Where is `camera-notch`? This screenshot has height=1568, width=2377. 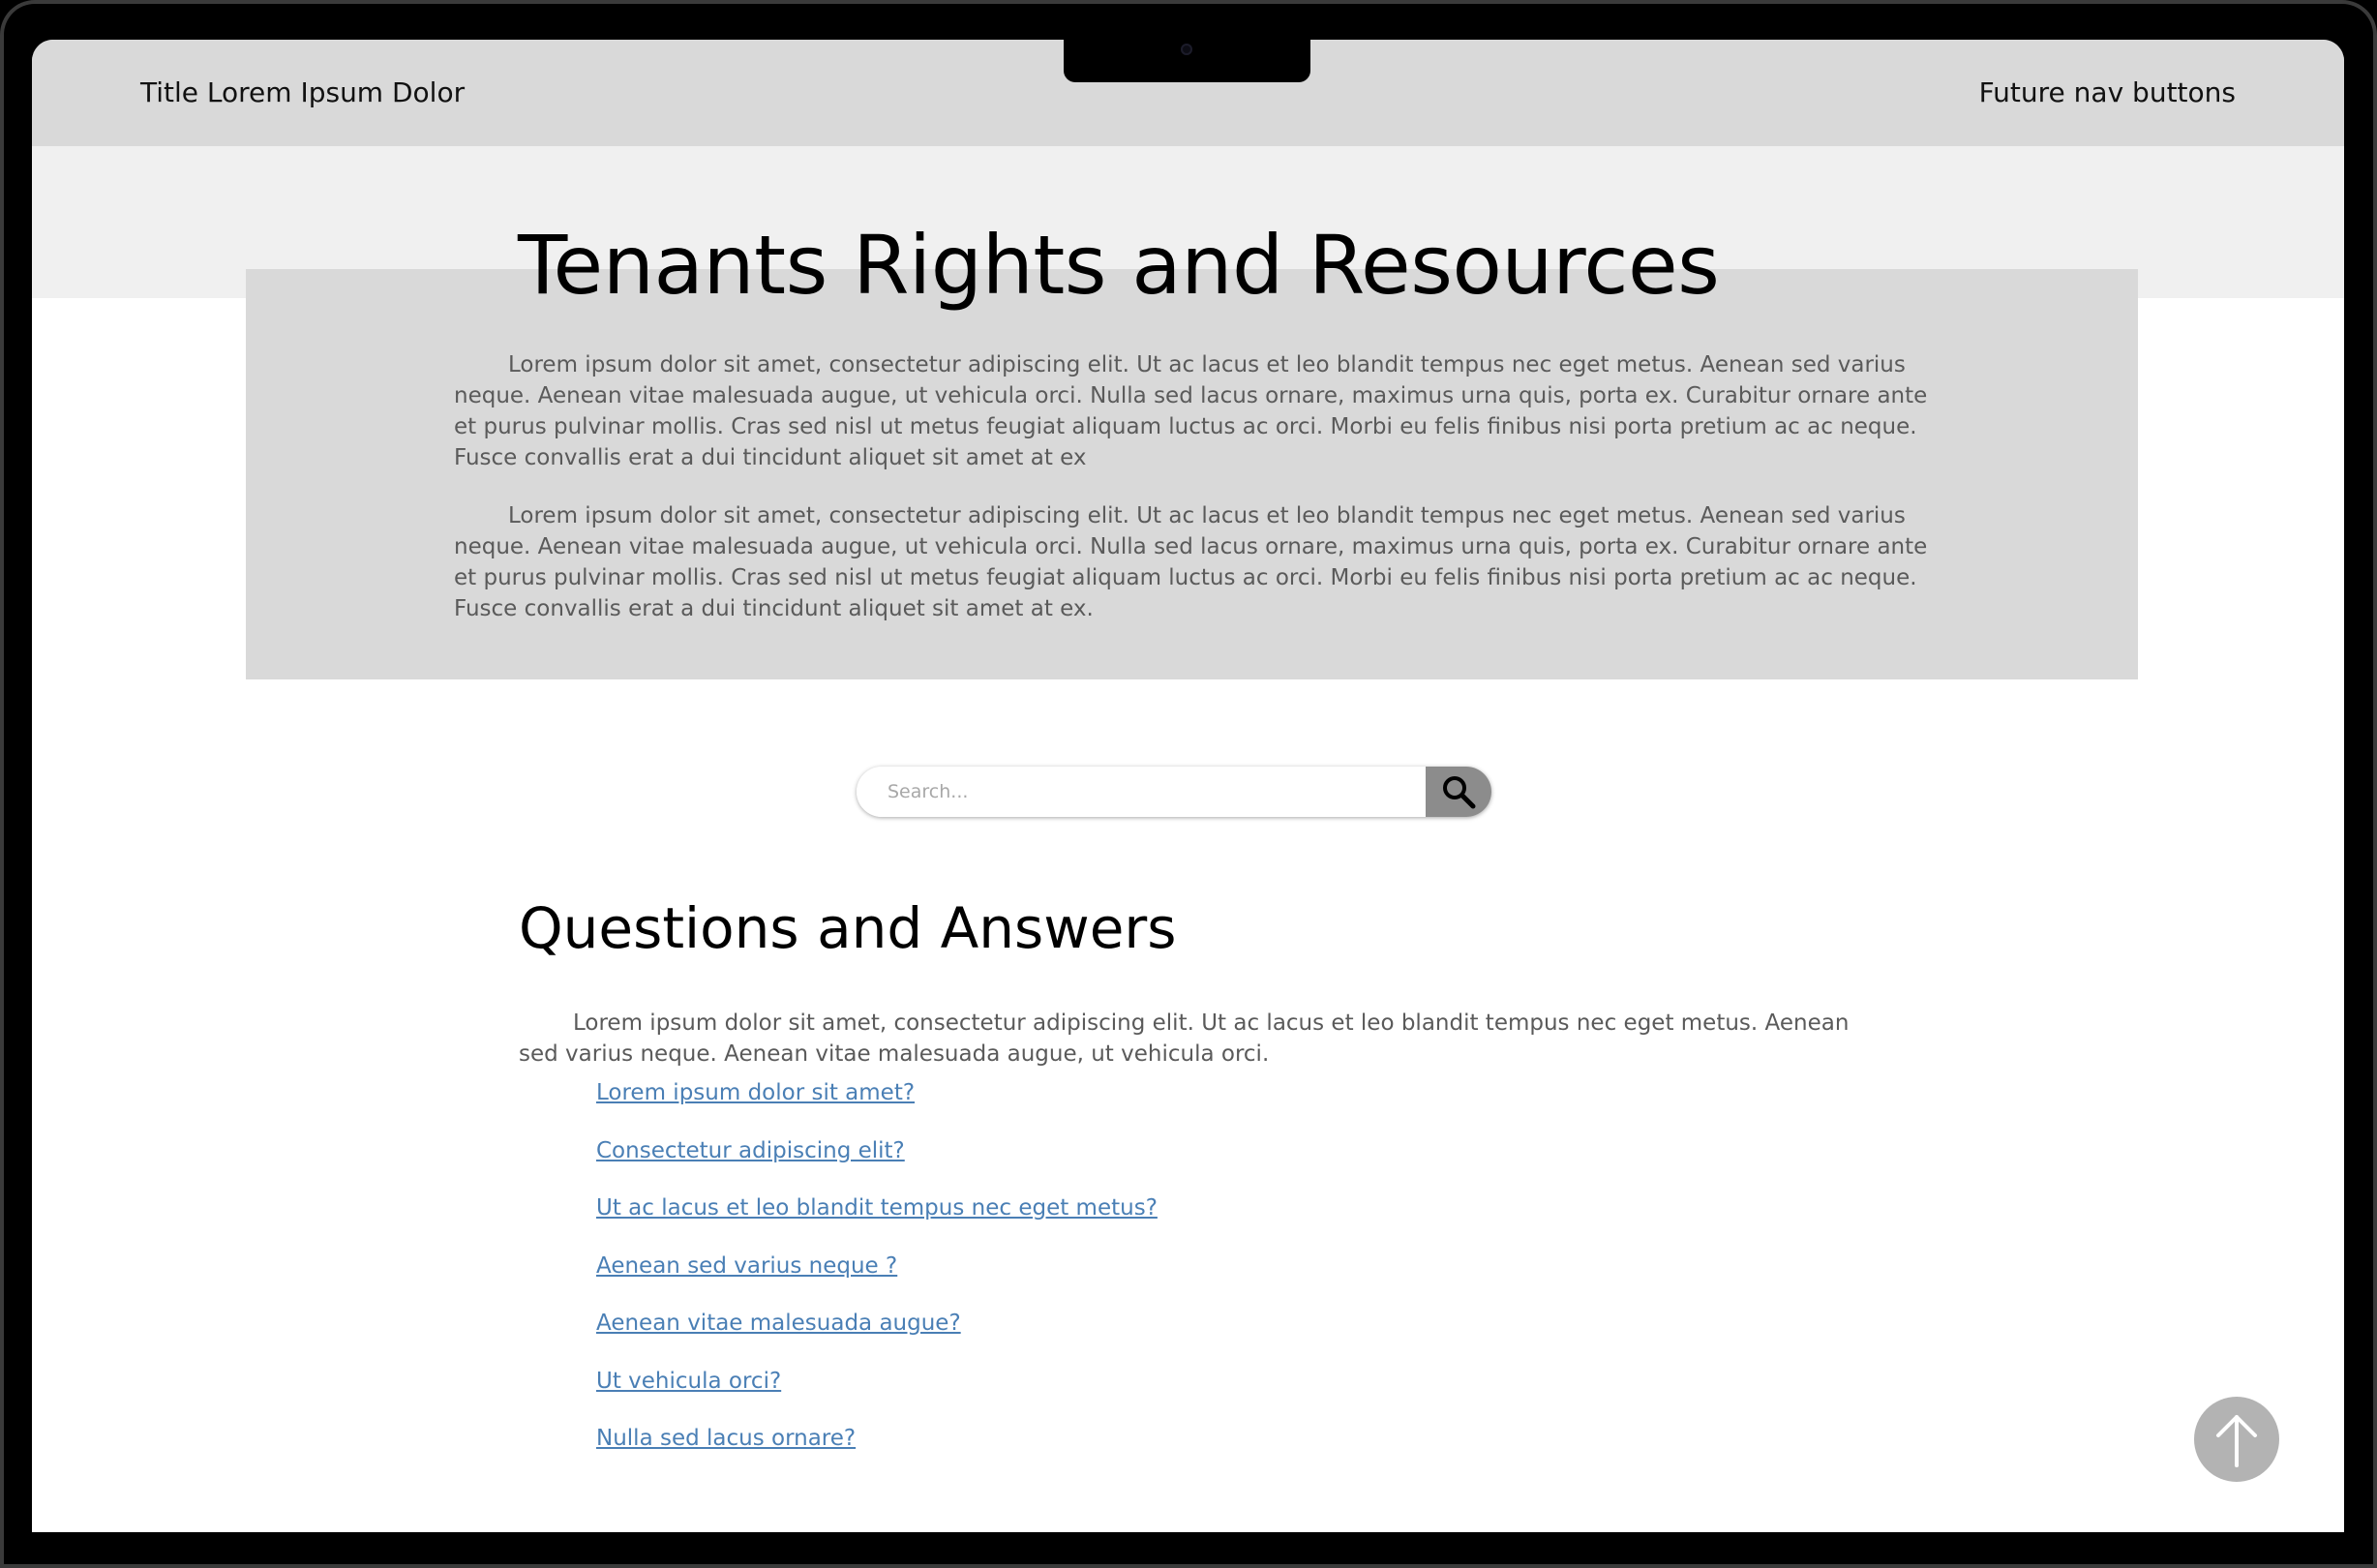 camera-notch is located at coordinates (1187, 61).